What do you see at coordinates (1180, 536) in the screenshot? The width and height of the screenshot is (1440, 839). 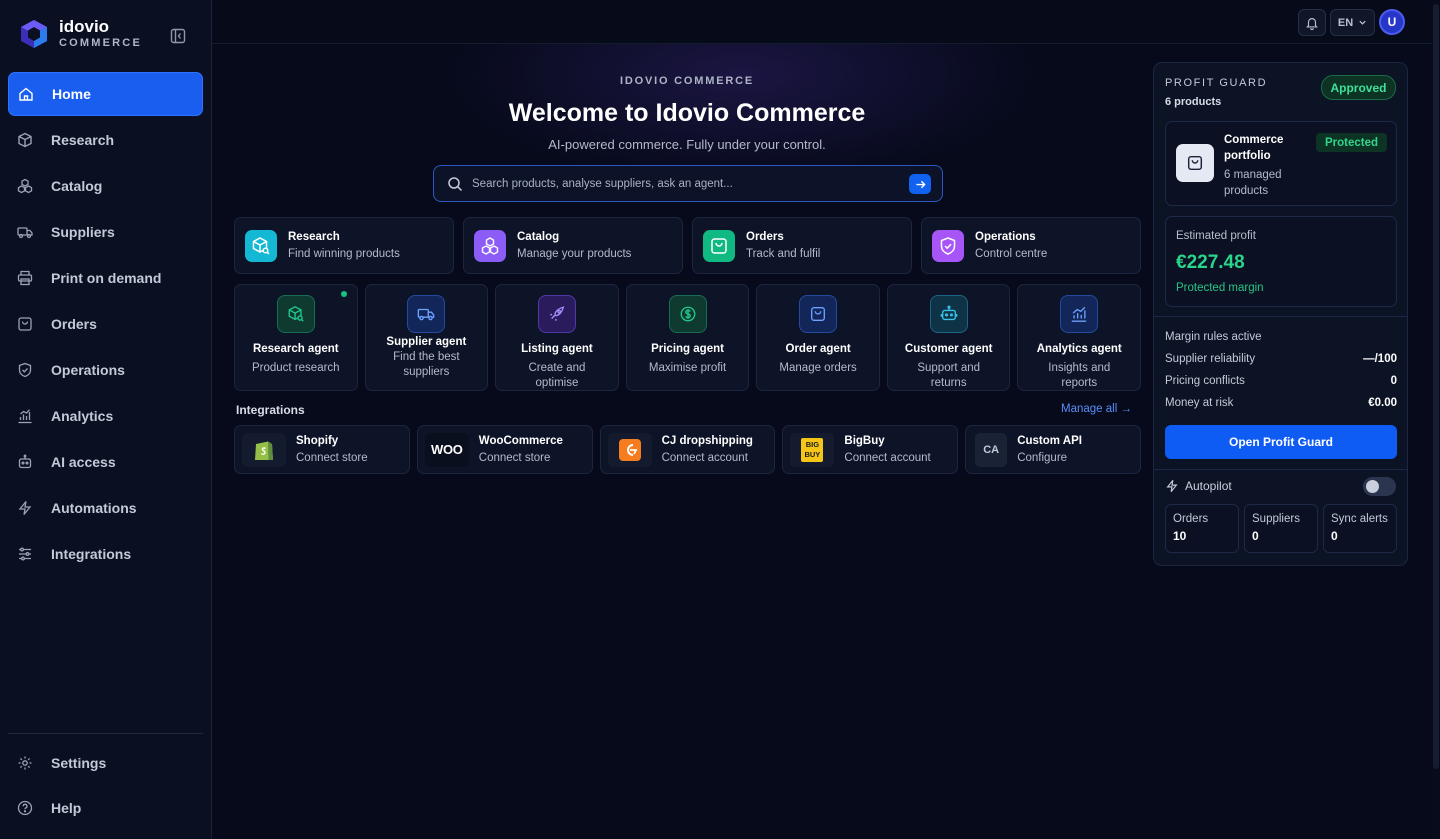 I see `stat-value: 10` at bounding box center [1180, 536].